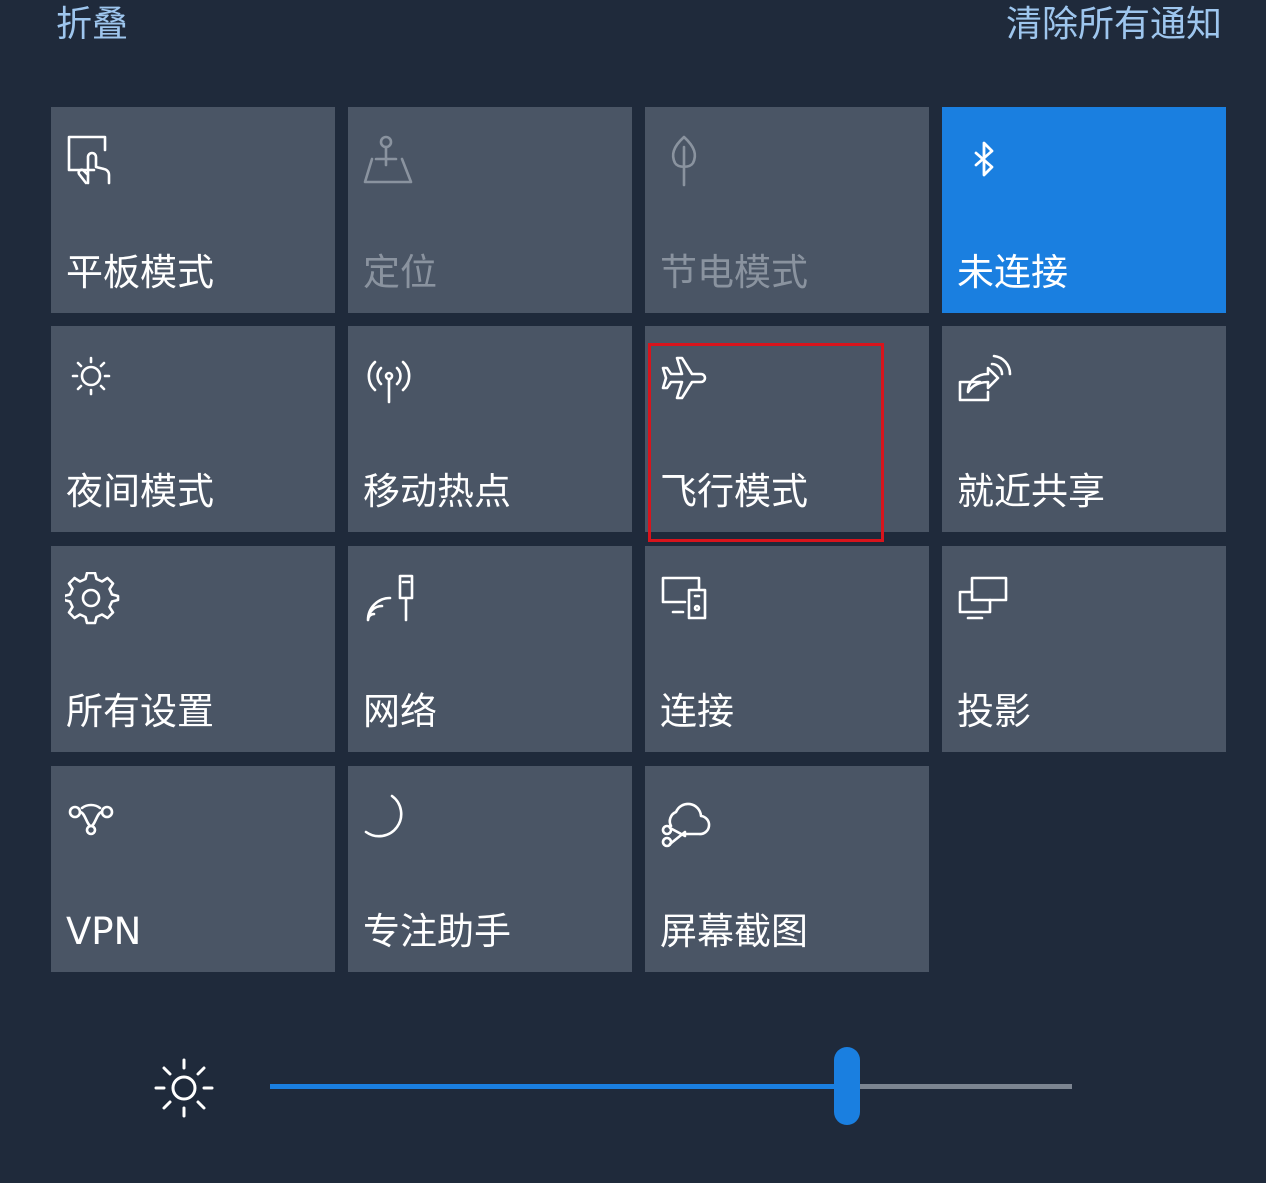  What do you see at coordinates (687, 600) in the screenshot?
I see `connect-icon` at bounding box center [687, 600].